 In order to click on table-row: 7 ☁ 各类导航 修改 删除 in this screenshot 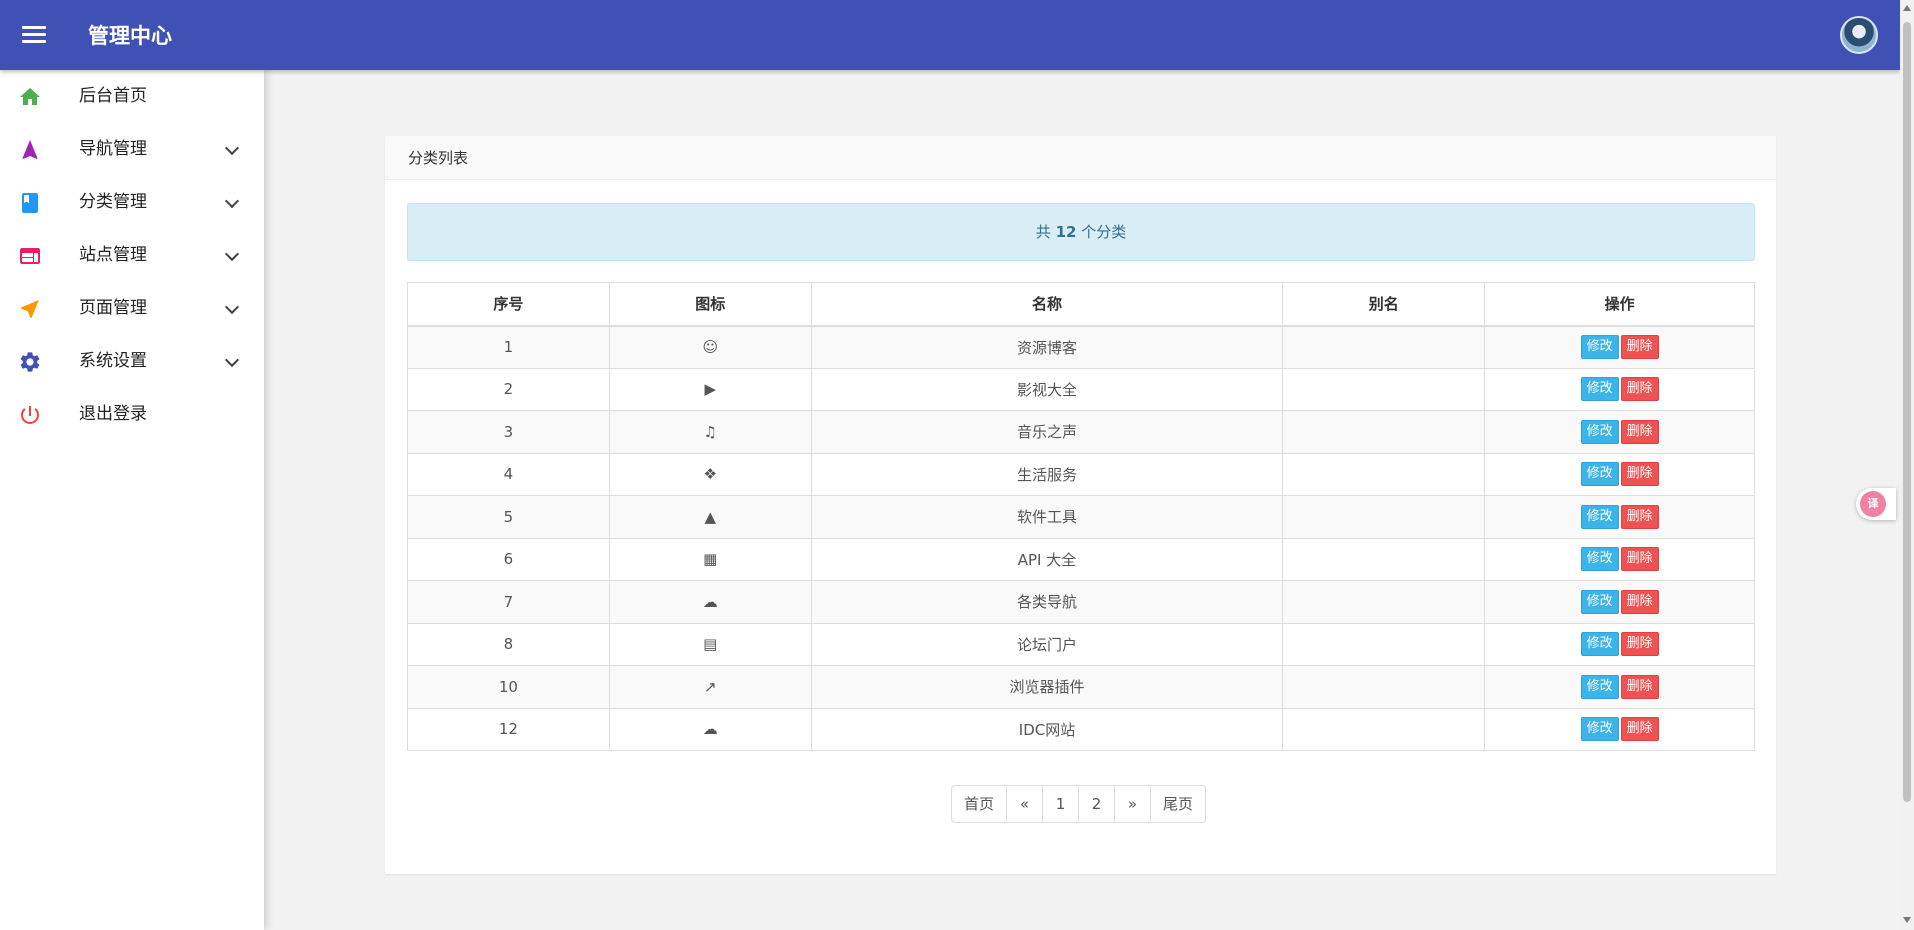, I will do `click(1081, 602)`.